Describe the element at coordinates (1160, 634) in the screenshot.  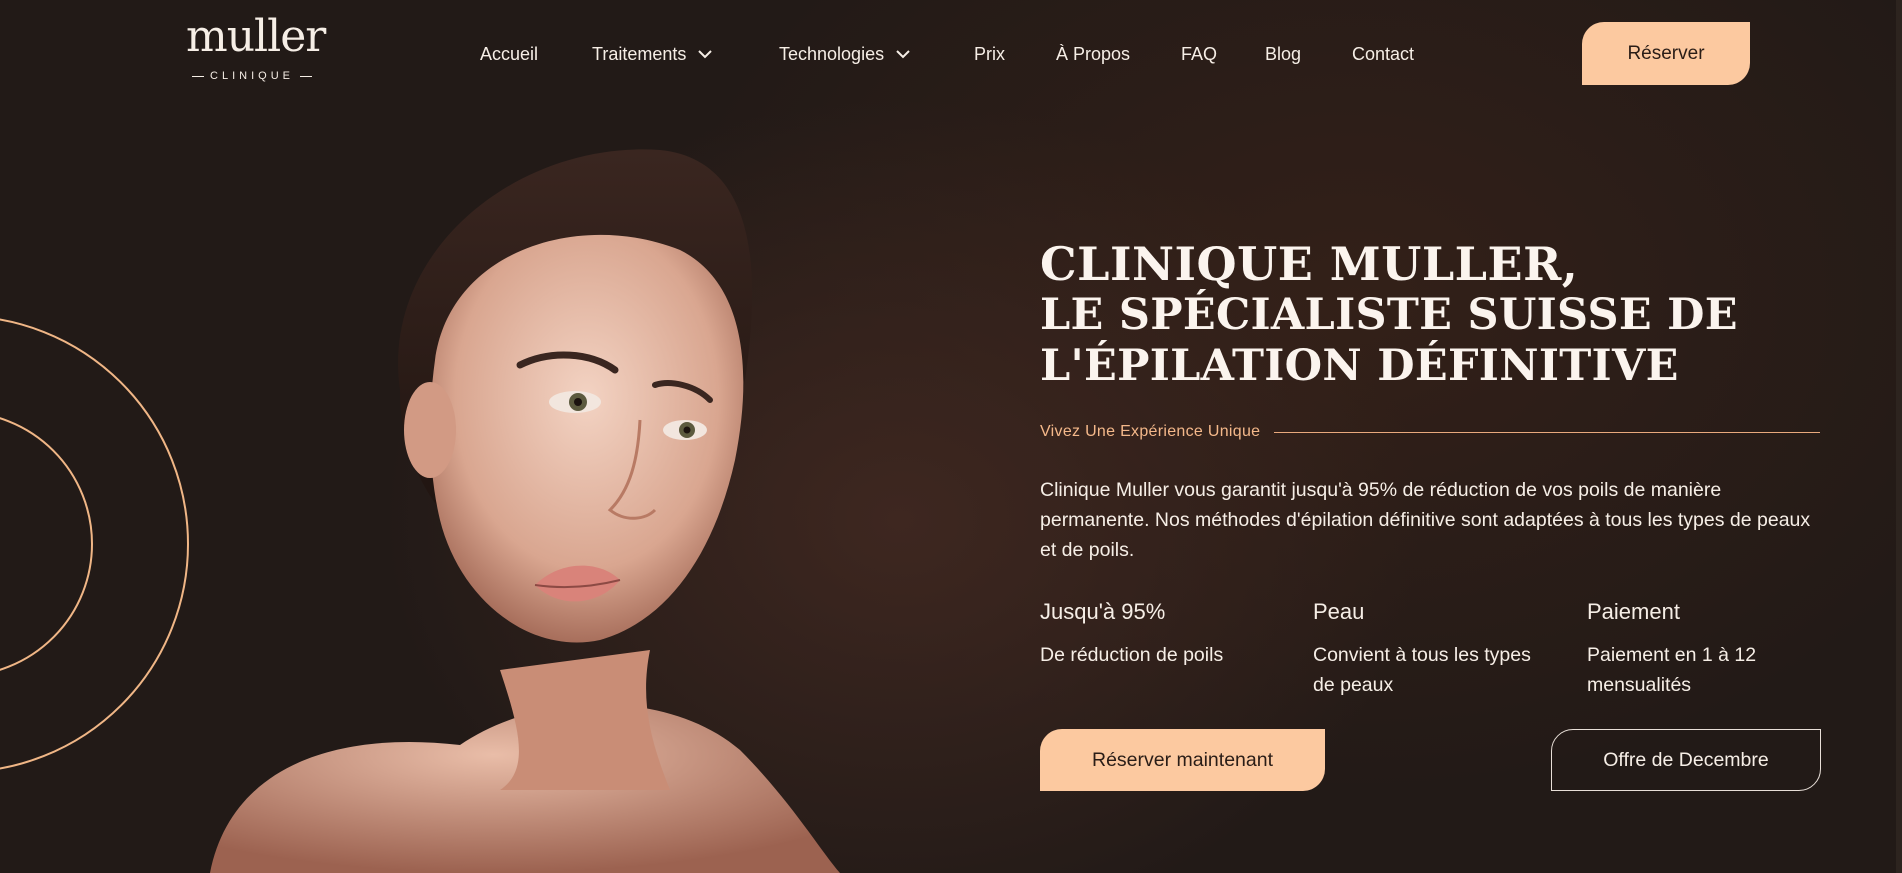
I see `feature-reduction: Jusqu'à 95% De réduction de poils` at that location.